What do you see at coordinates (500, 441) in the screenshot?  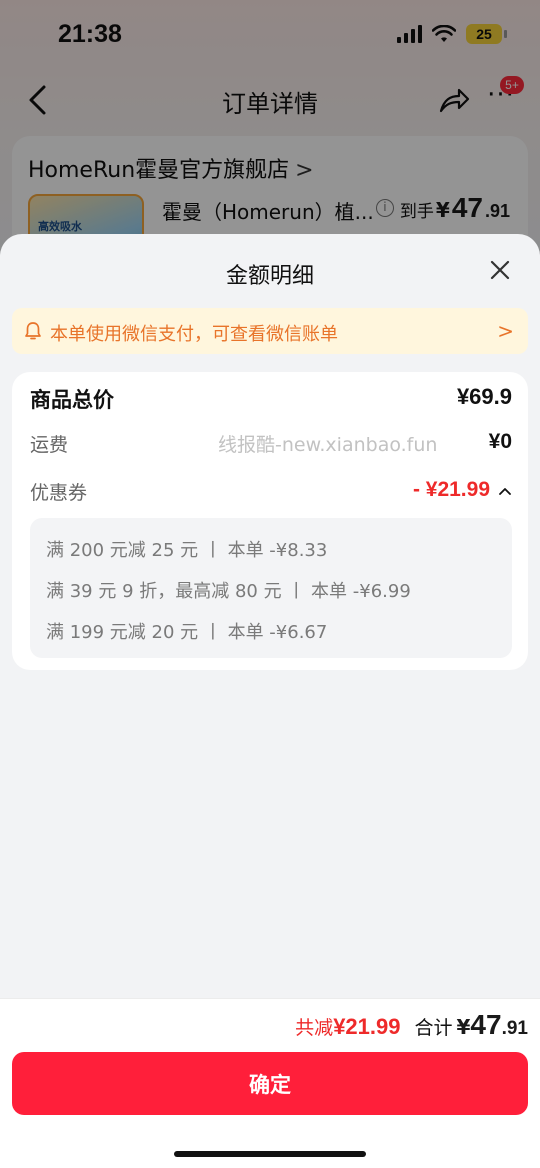 I see `shipping-value: ¥0` at bounding box center [500, 441].